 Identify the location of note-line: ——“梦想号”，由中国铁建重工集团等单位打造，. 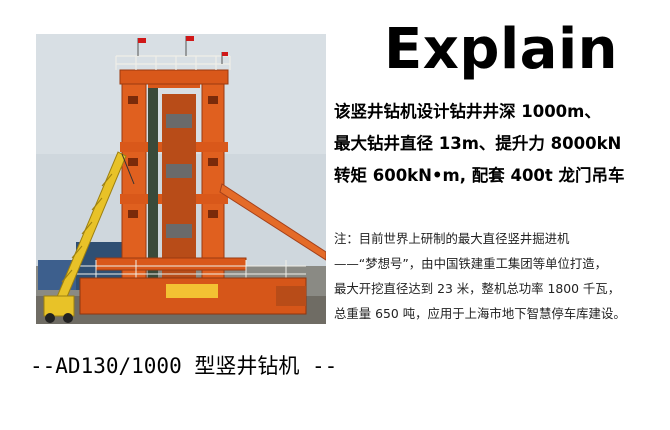
(471, 263).